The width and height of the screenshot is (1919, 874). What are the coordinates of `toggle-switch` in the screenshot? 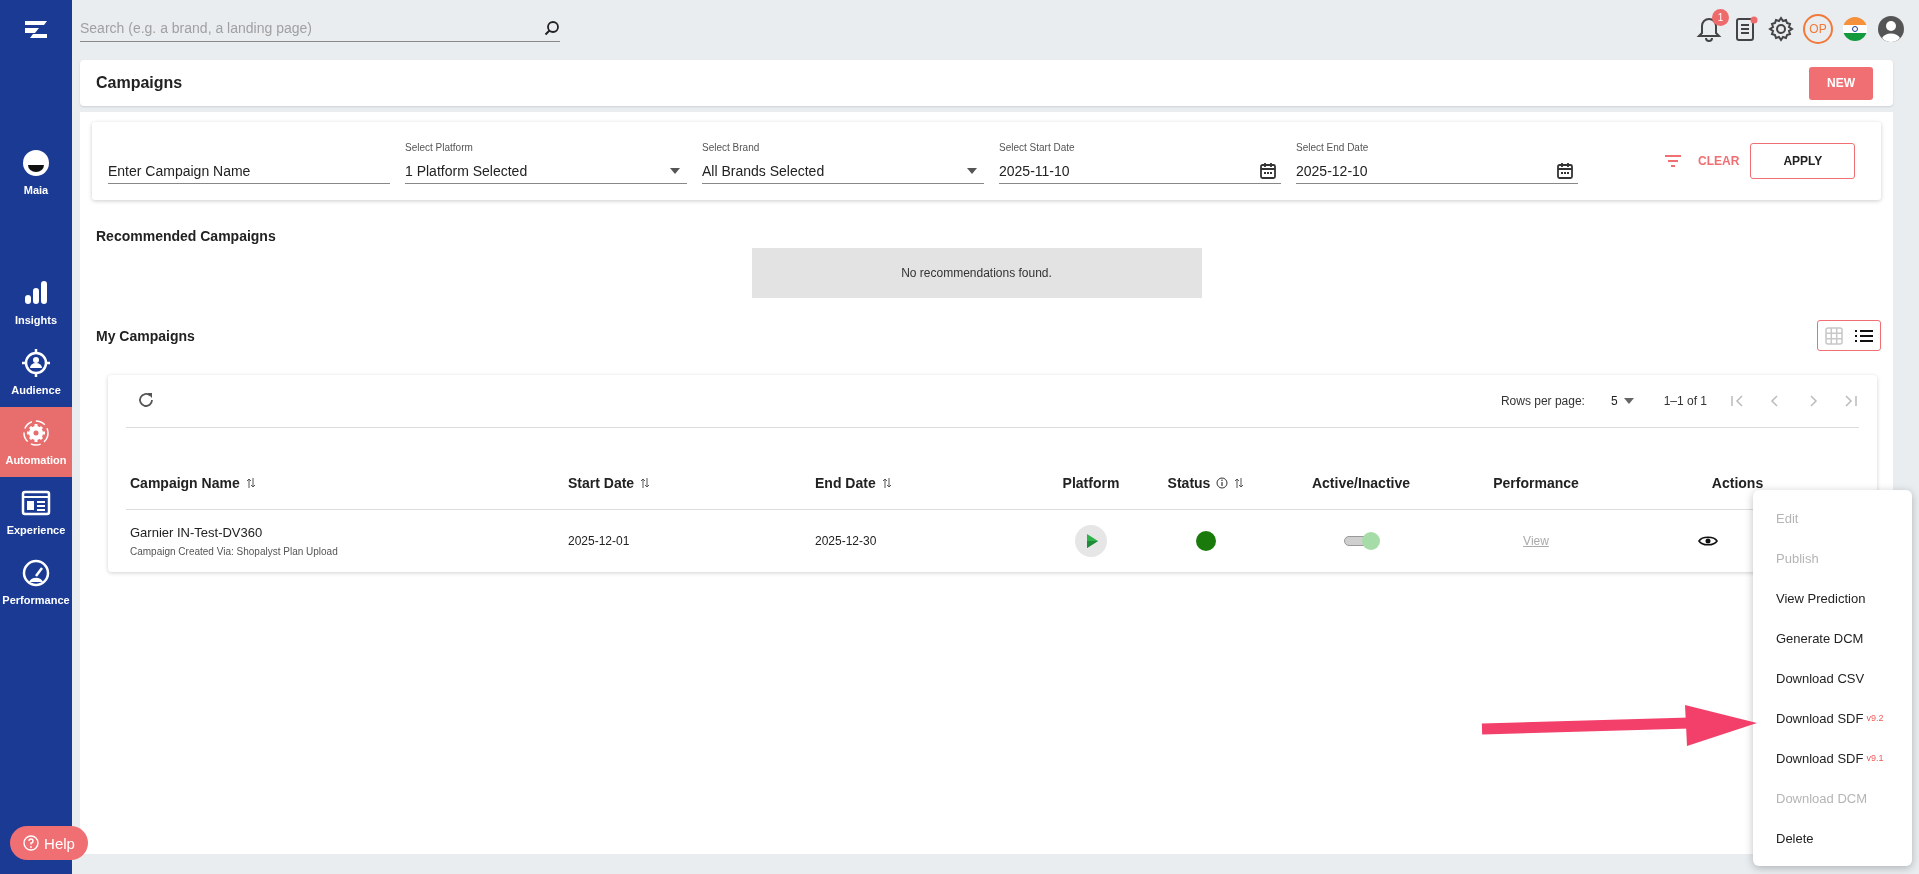 It's located at (1361, 541).